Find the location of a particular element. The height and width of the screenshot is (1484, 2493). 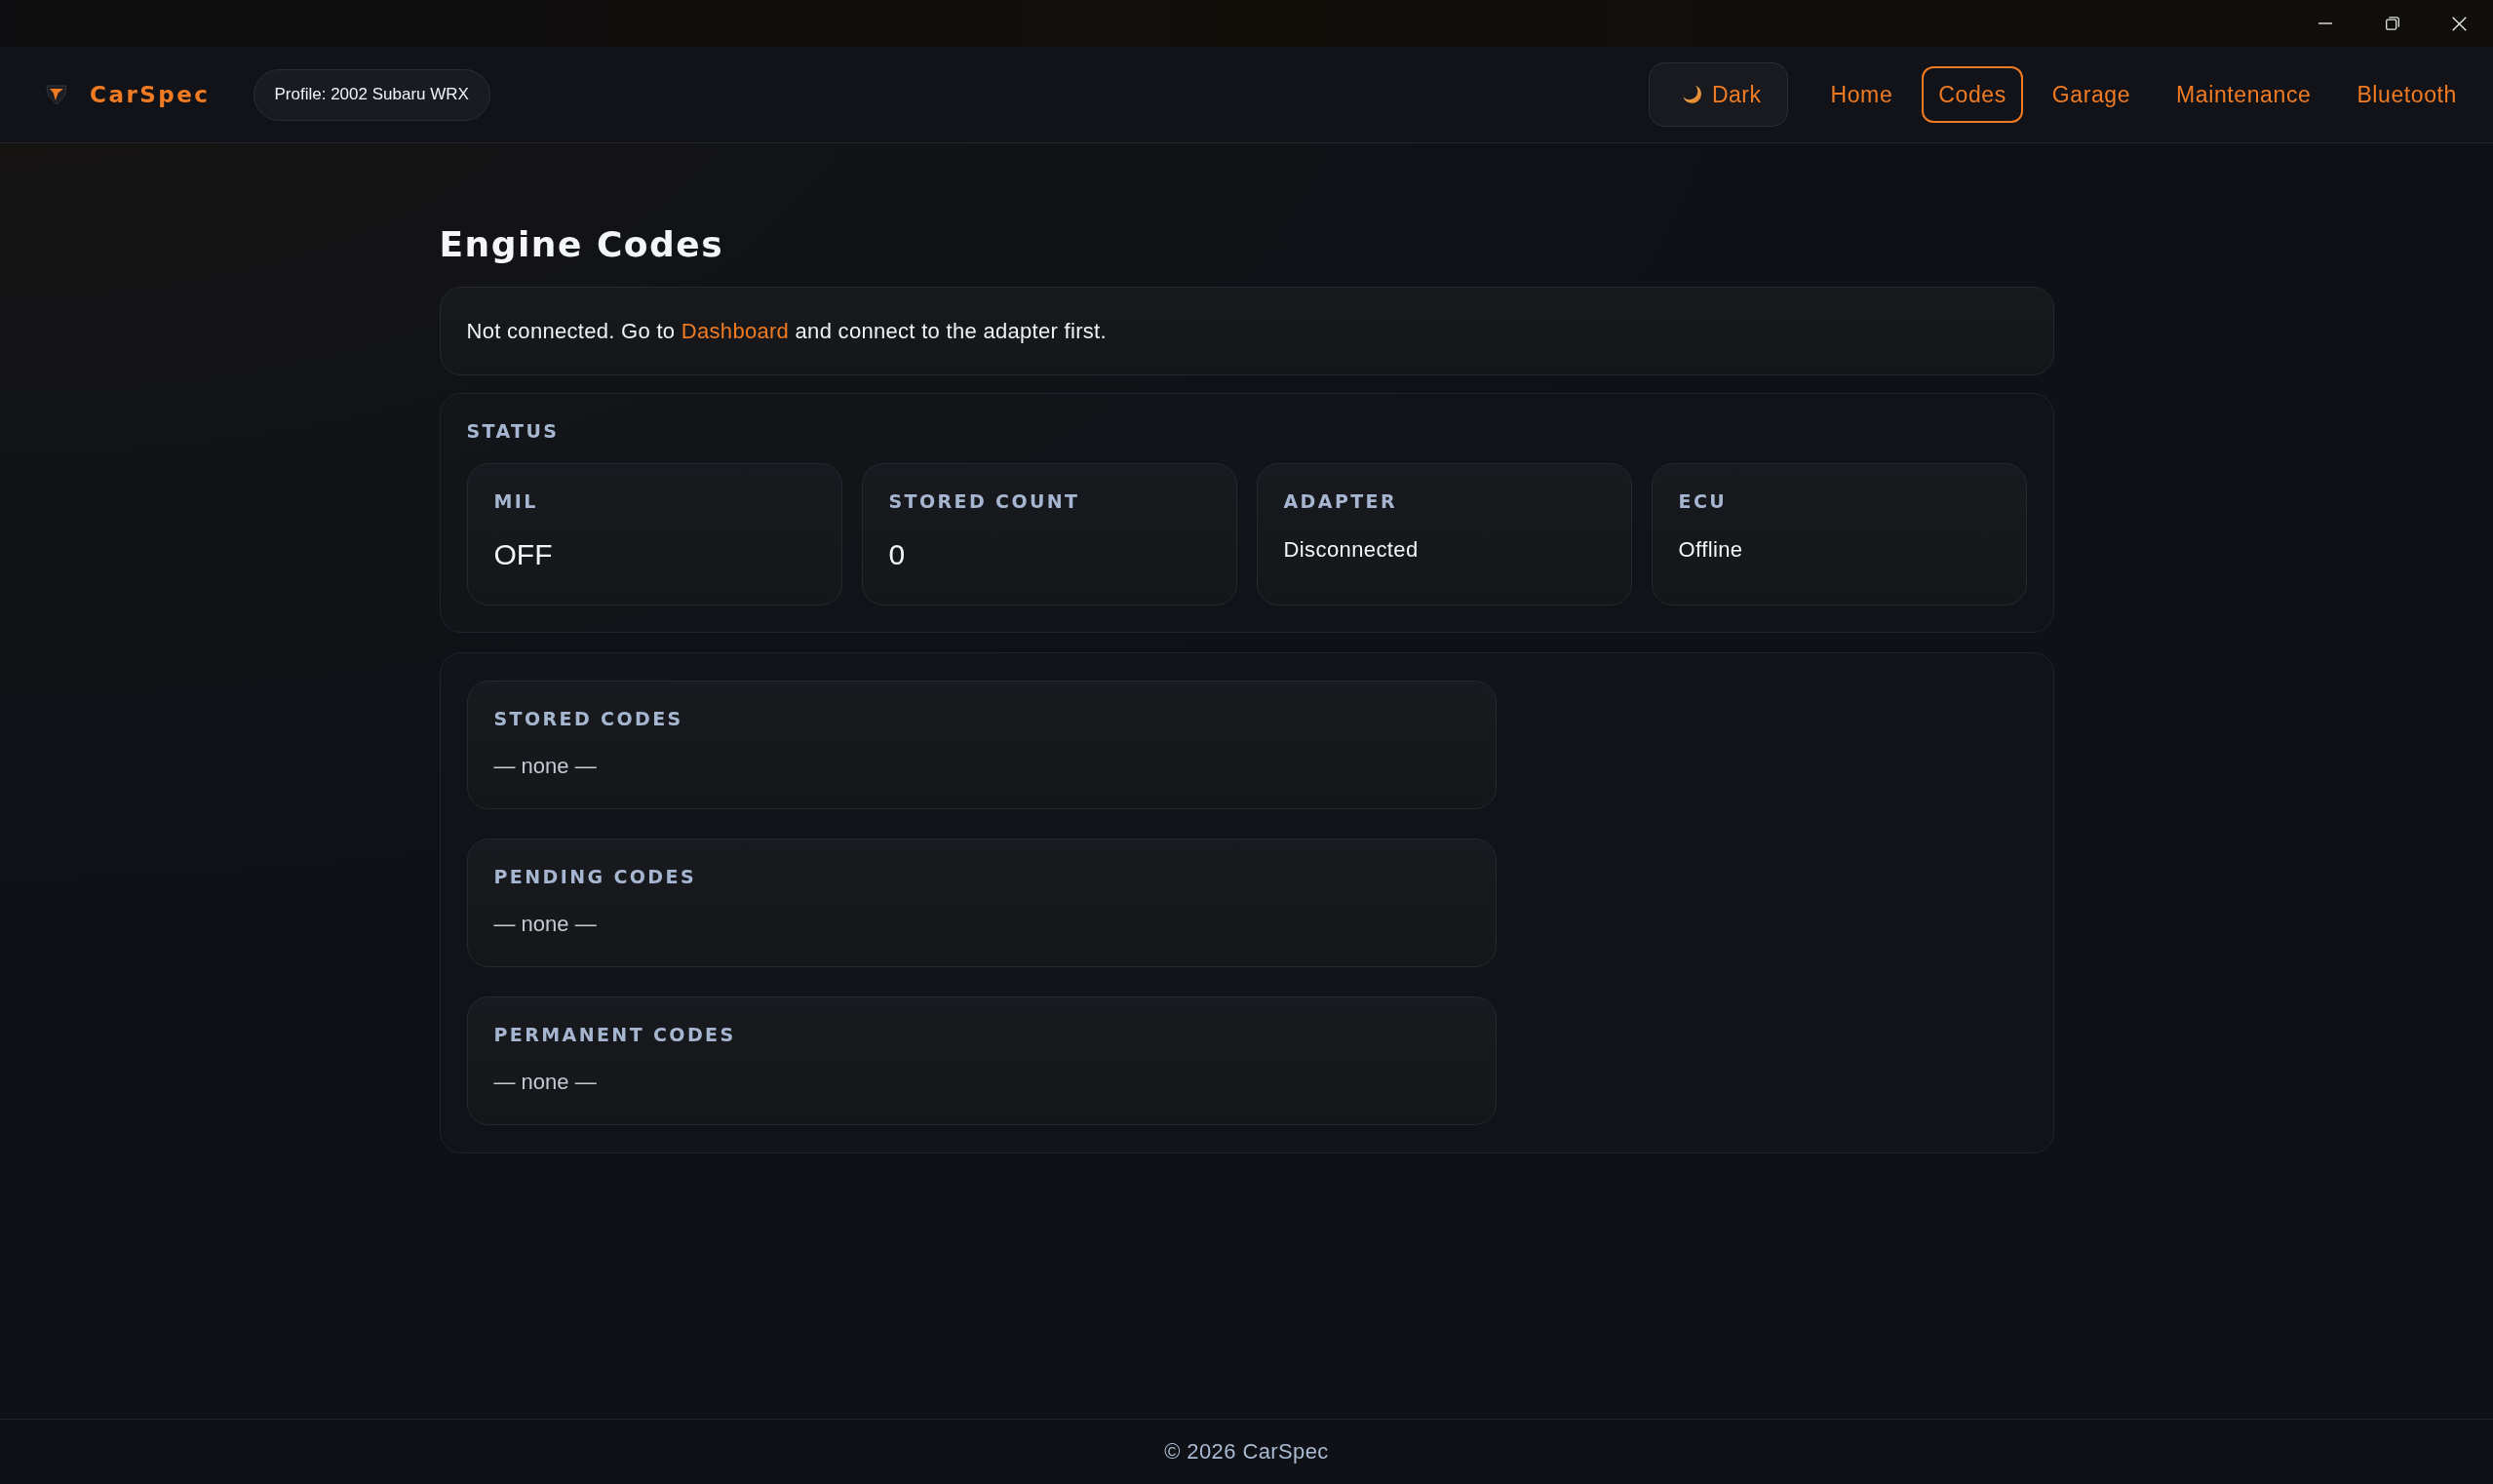

stat-label: MIL is located at coordinates (516, 501).